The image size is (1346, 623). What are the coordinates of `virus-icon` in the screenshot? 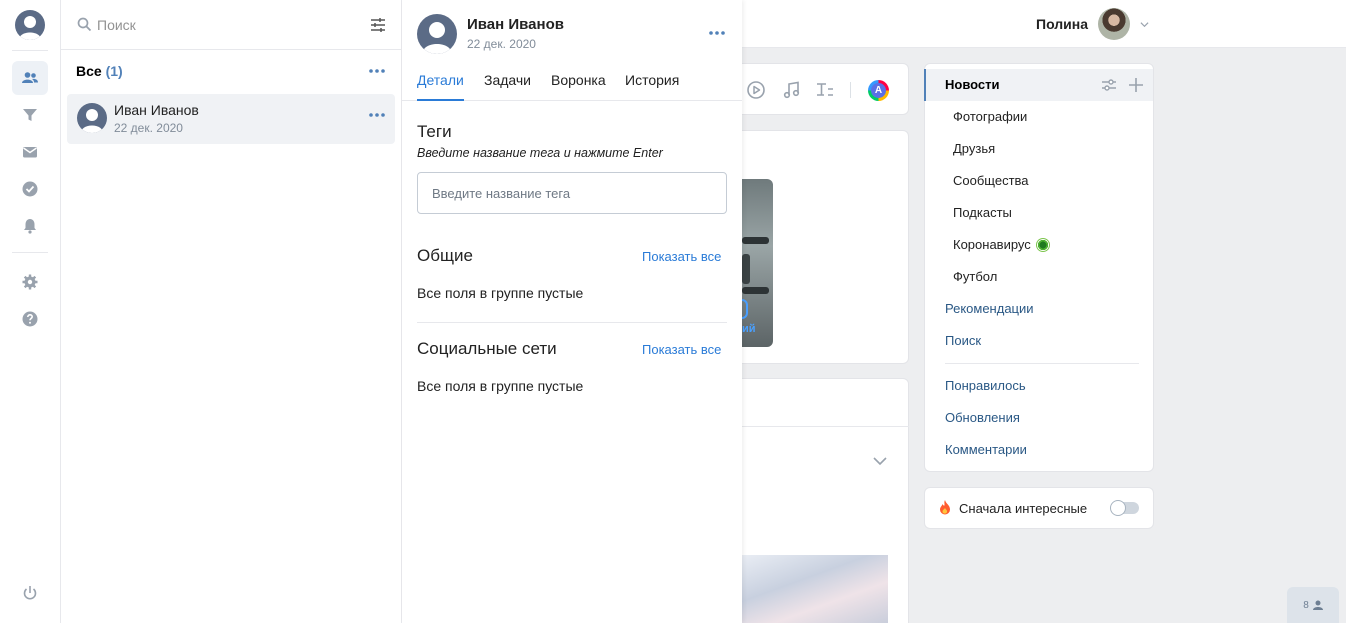 It's located at (1042, 245).